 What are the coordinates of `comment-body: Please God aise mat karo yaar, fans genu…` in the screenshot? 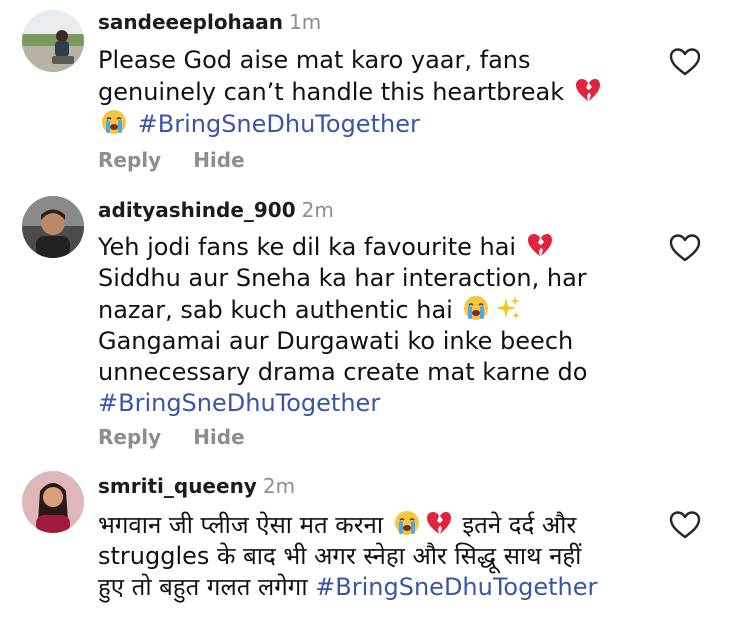 It's located at (368, 92).